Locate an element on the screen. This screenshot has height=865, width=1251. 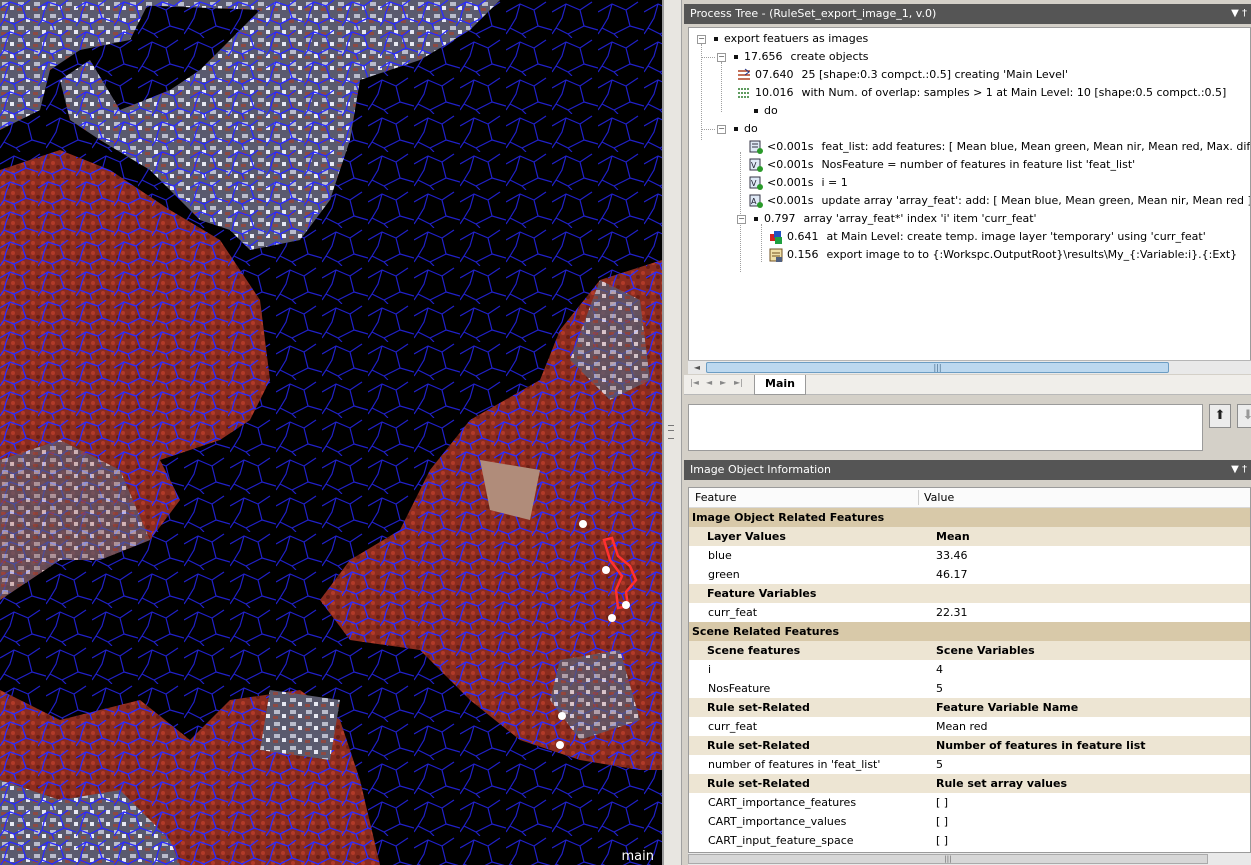
subgroup-row: Rule set-Related Rule set array values is located at coordinates (969, 783).